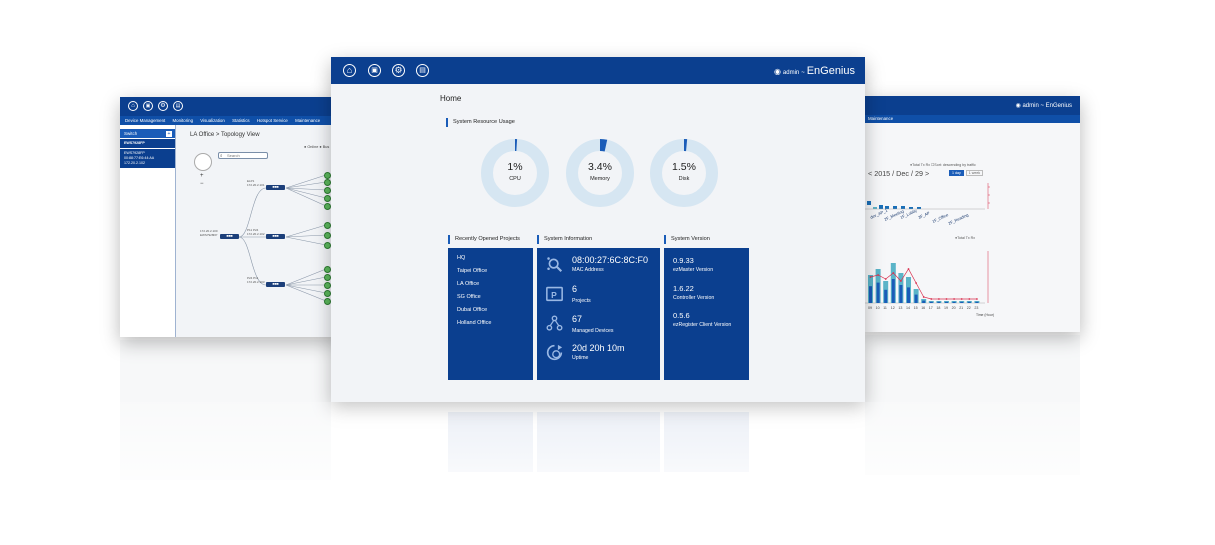 The width and height of the screenshot is (1215, 545). I want to click on x-tick-label: 22, so click(969, 308).